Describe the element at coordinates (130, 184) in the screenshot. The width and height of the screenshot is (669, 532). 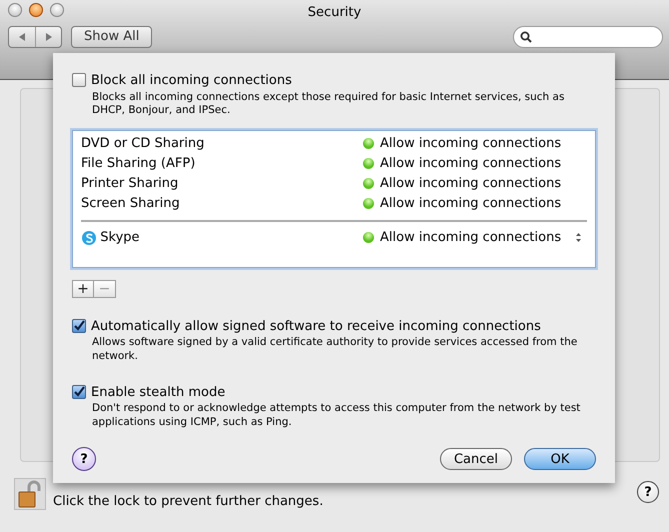
I see `list-item-name: Printer Sharing` at that location.